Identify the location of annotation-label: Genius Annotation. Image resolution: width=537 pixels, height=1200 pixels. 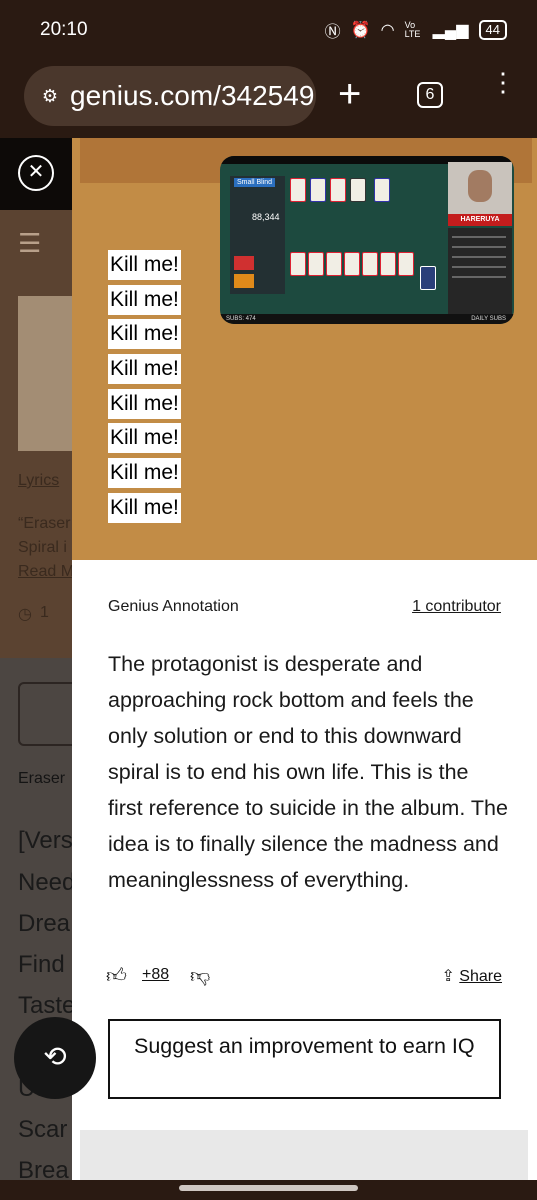
(173, 606).